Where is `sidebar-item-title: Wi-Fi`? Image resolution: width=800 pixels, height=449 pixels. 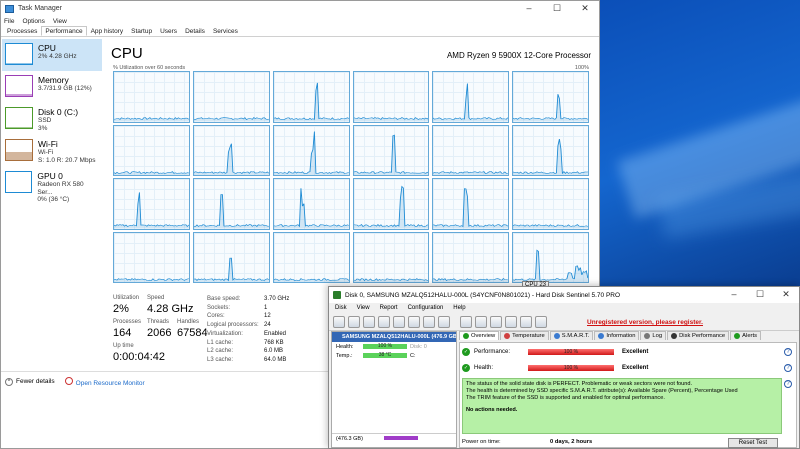
sidebar-item-title: Wi-Fi is located at coordinates (48, 144).